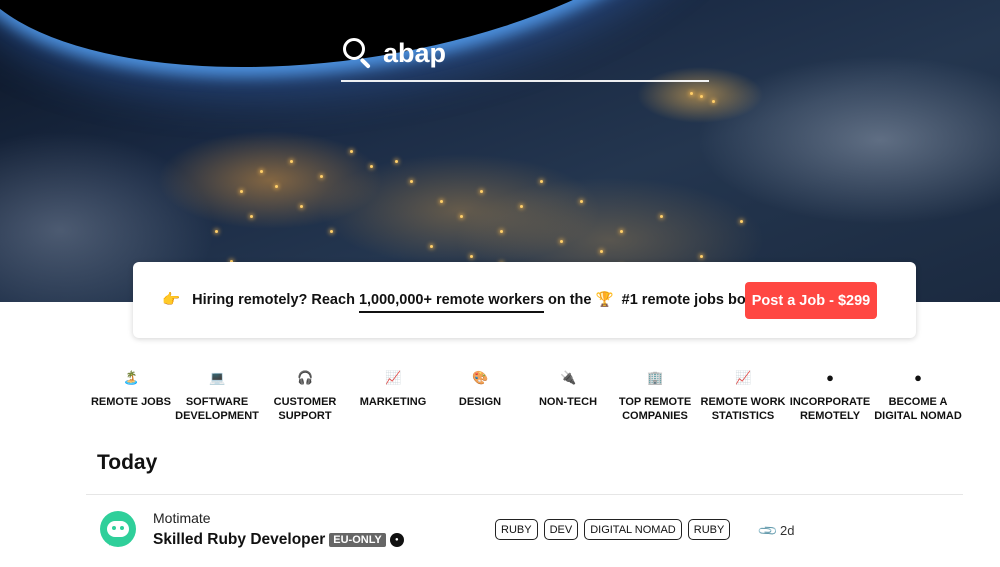 The width and height of the screenshot is (1000, 567). I want to click on category-become-a-digital-nomad: ● BECOME A DIGITAL NOMAD, so click(918, 395).